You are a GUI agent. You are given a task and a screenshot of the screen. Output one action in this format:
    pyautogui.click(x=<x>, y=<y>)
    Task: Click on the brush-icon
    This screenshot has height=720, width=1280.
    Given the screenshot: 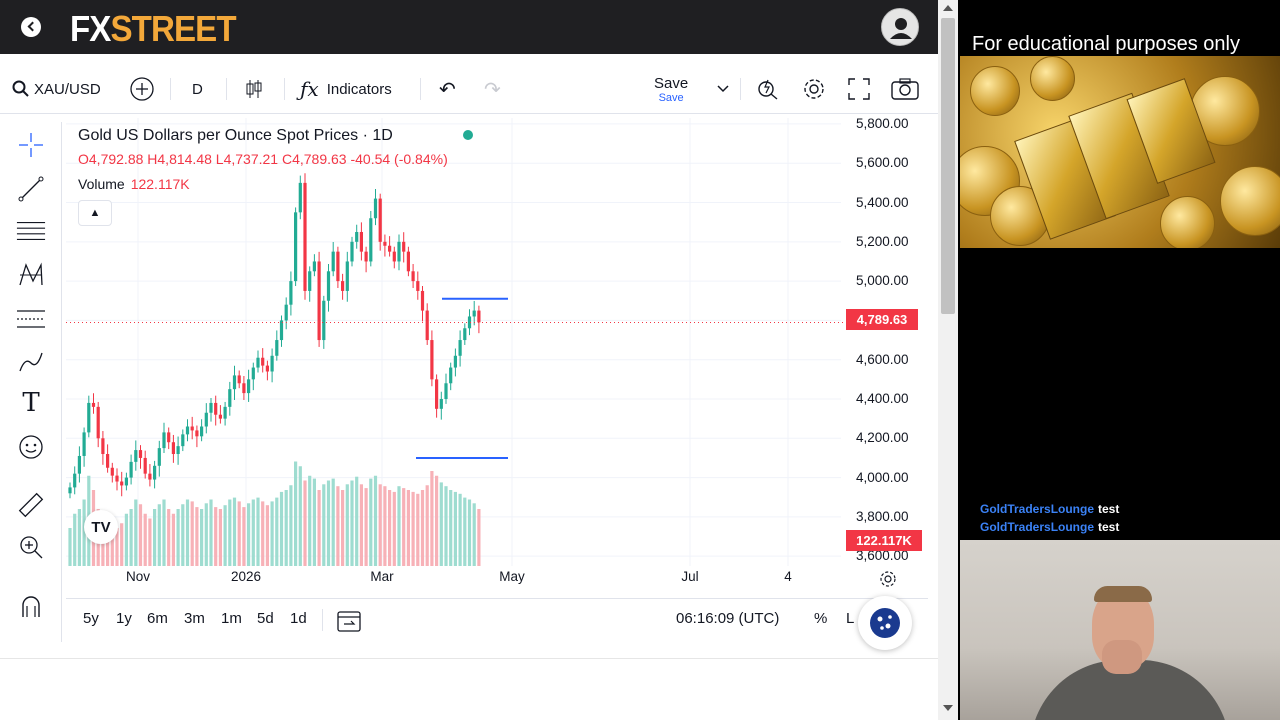 What is the action you would take?
    pyautogui.click(x=31, y=361)
    